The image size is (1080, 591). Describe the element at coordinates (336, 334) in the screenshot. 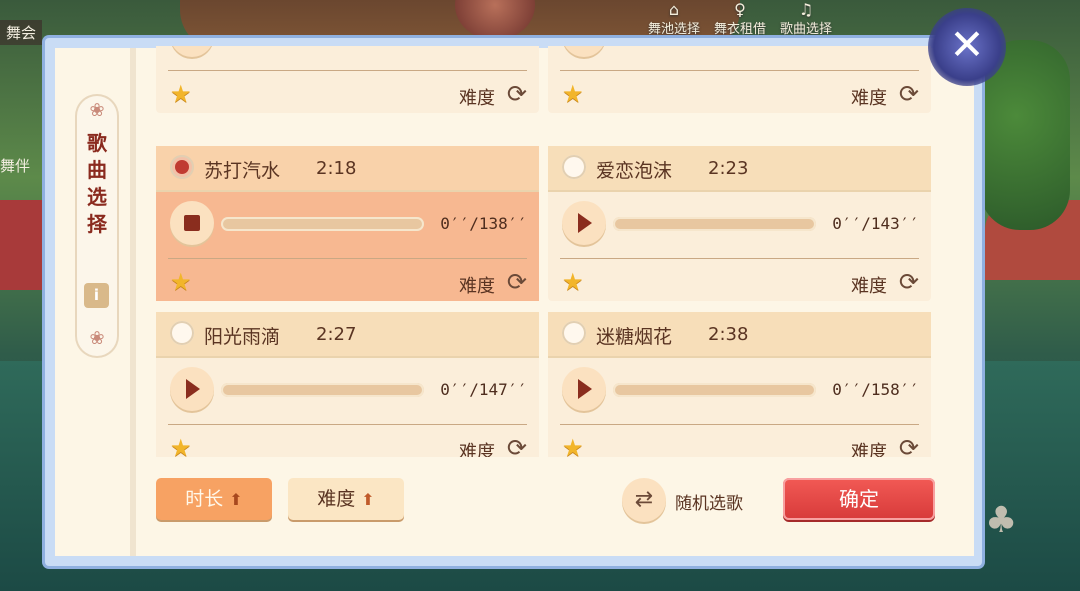

I see `song-duration: 2:27` at that location.